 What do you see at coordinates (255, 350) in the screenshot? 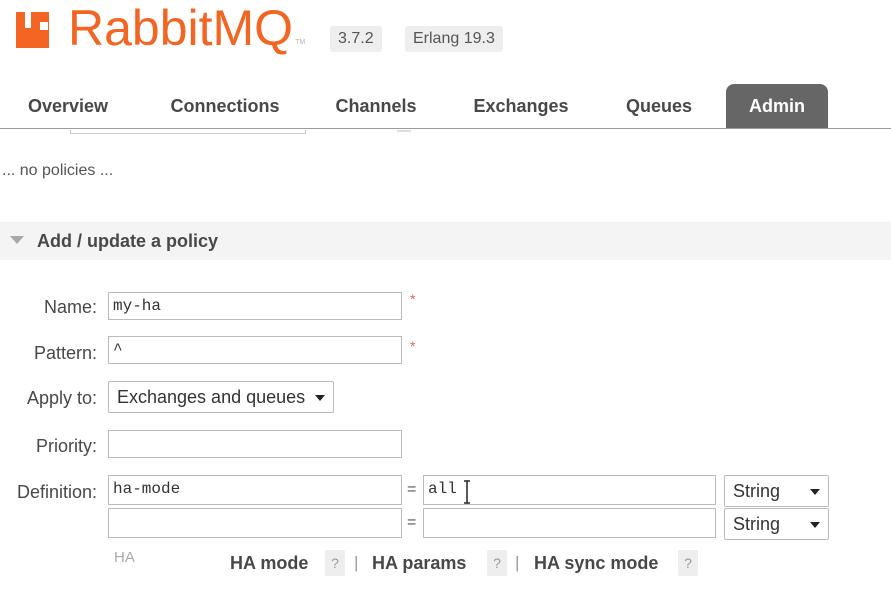
I see `pattern-input: ^` at bounding box center [255, 350].